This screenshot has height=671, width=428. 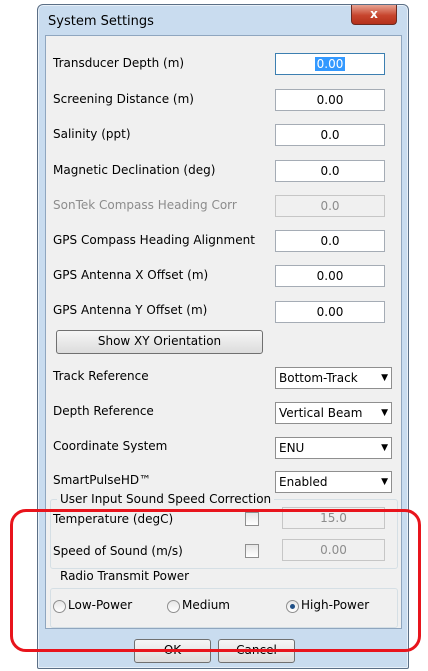 What do you see at coordinates (145, 205) in the screenshot?
I see `sontek-compass-label: SonTek Compass Heading Corr` at bounding box center [145, 205].